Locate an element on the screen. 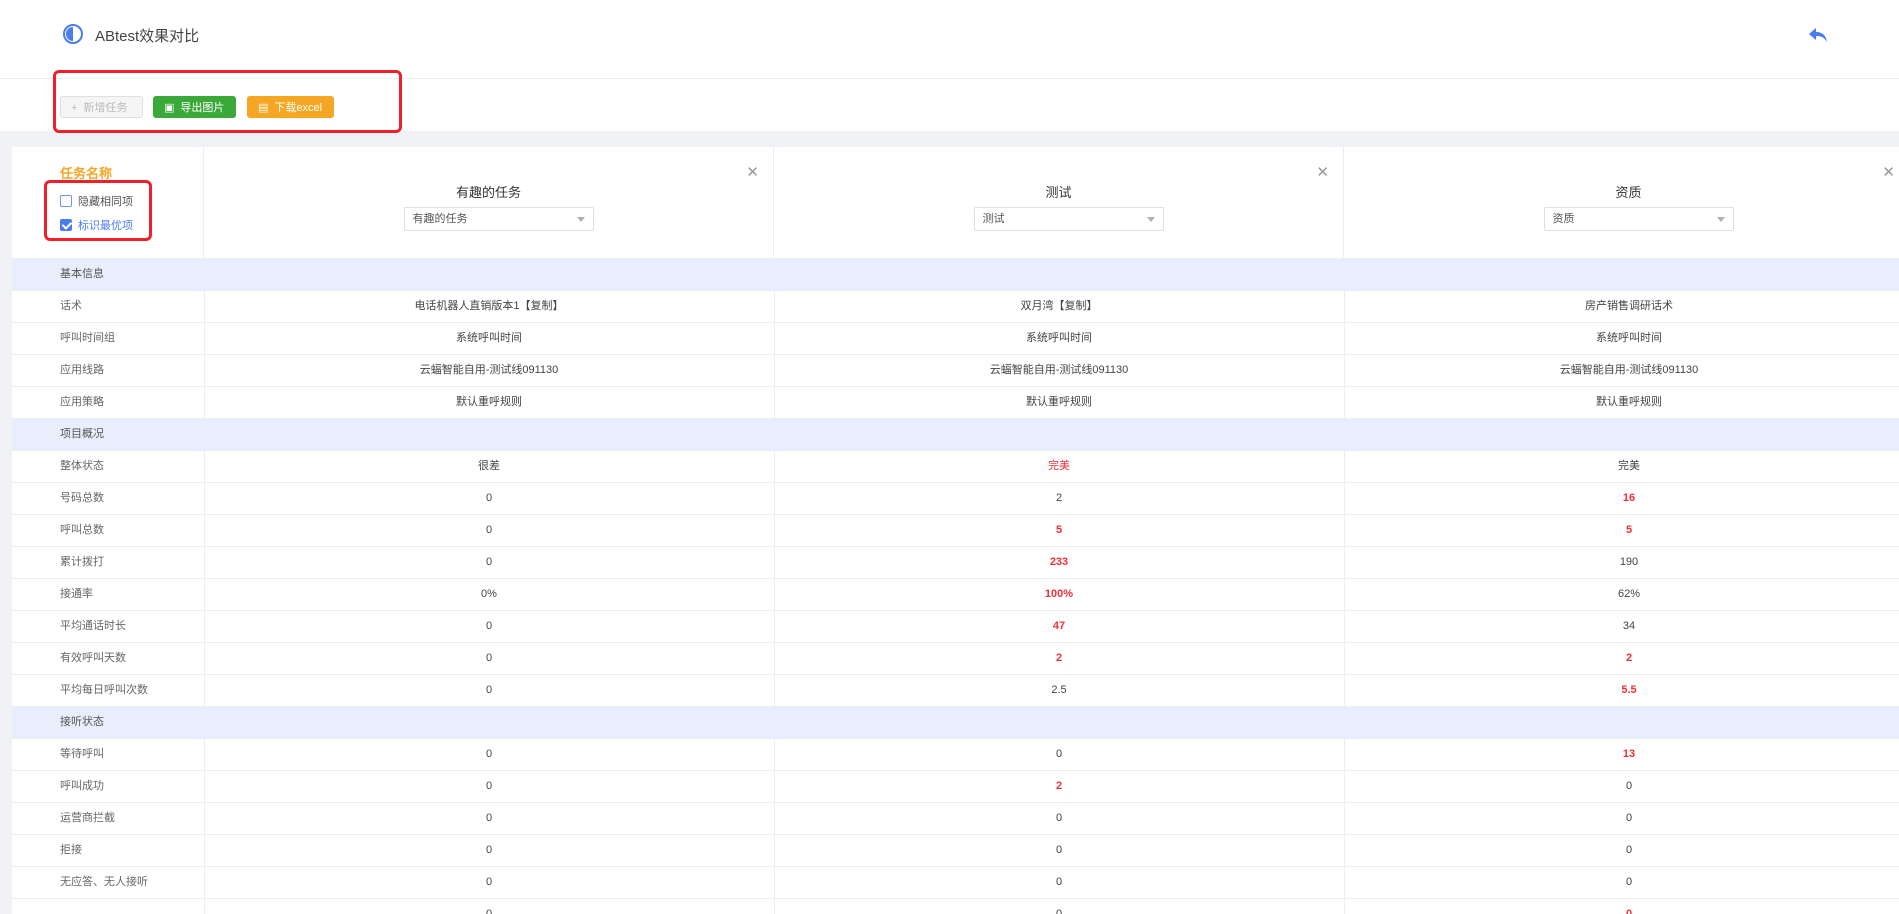  table-row: 累计拨打 0 233 190 is located at coordinates (955, 562).